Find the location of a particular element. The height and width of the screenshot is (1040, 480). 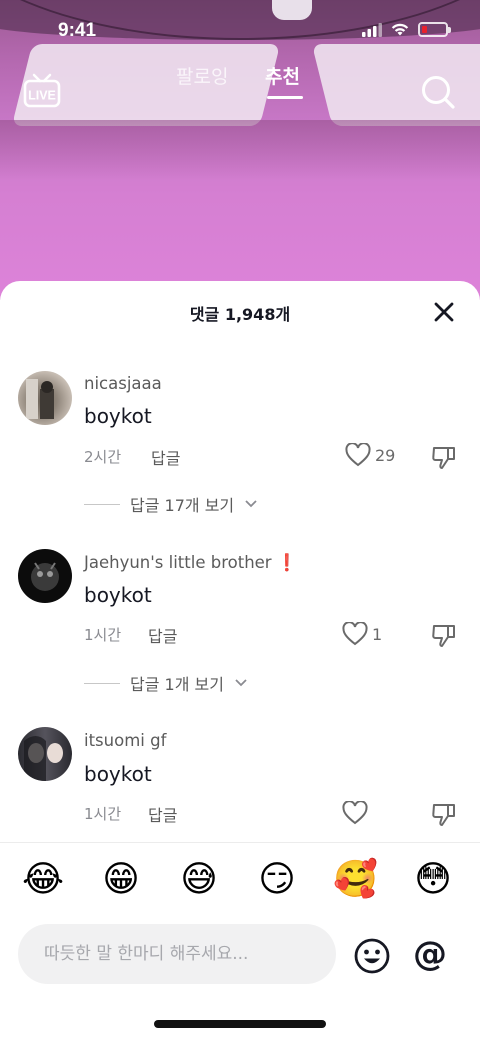

input-divider is located at coordinates (240, 842).